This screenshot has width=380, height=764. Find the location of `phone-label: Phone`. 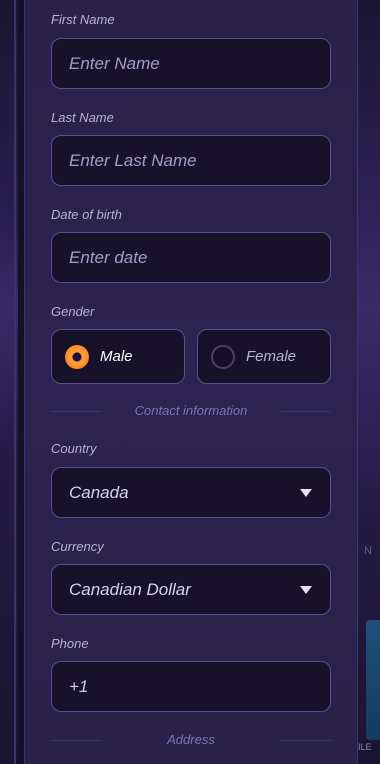

phone-label: Phone is located at coordinates (70, 643).